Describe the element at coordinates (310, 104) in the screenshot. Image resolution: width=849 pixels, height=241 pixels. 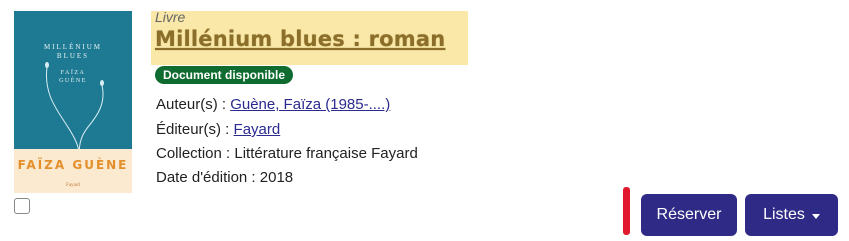
I see `author-link: Guène, Faïza (1985-....)` at that location.